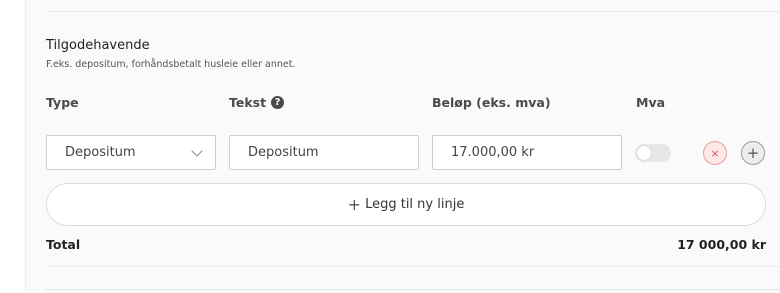  Describe the element at coordinates (197, 151) in the screenshot. I see `chevron-down-icon` at that location.